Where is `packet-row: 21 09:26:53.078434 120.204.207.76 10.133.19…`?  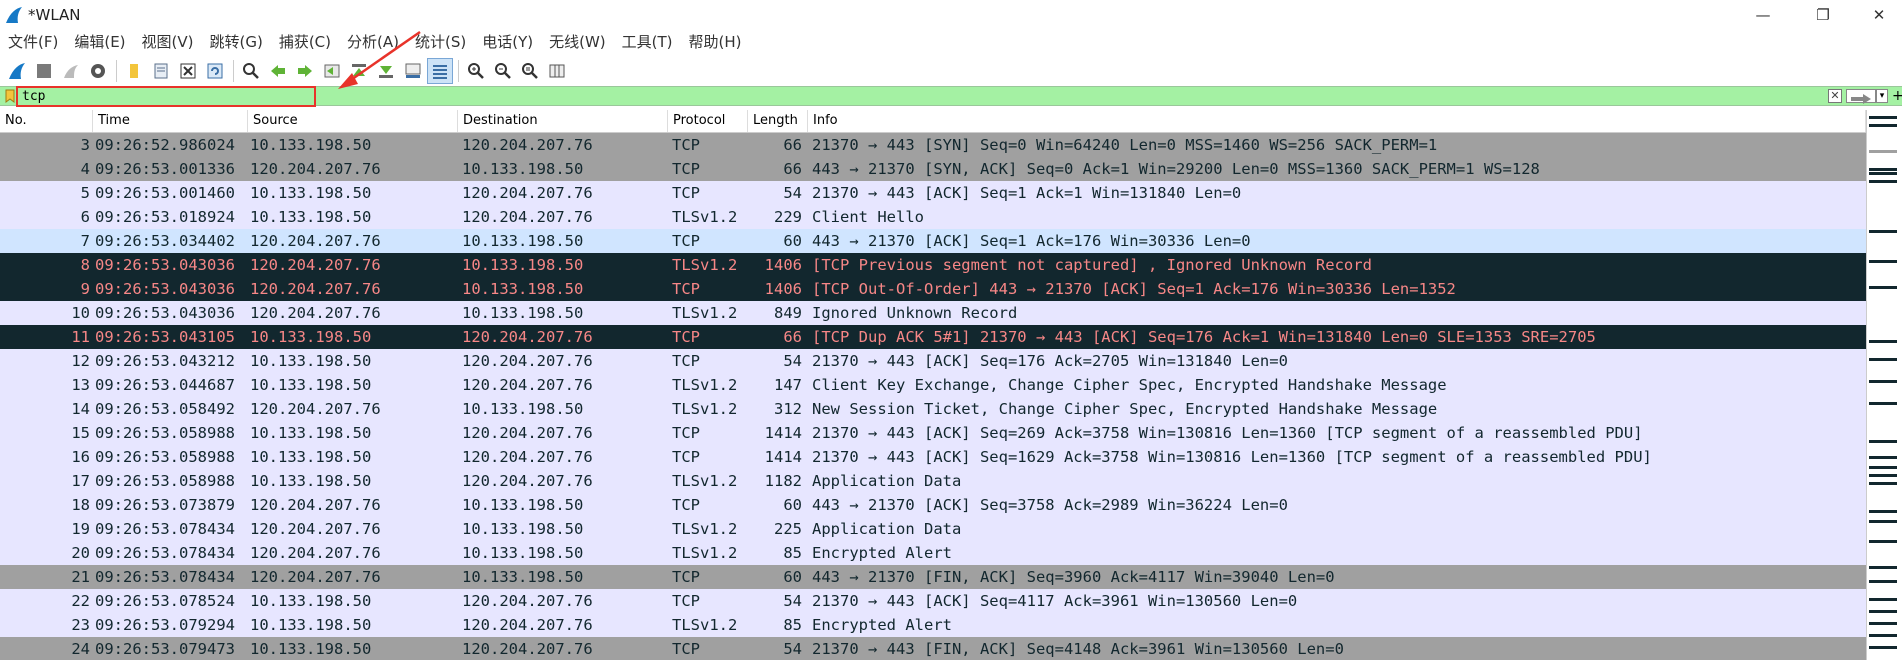
packet-row: 21 09:26:53.078434 120.204.207.76 10.133.19… is located at coordinates (933, 577).